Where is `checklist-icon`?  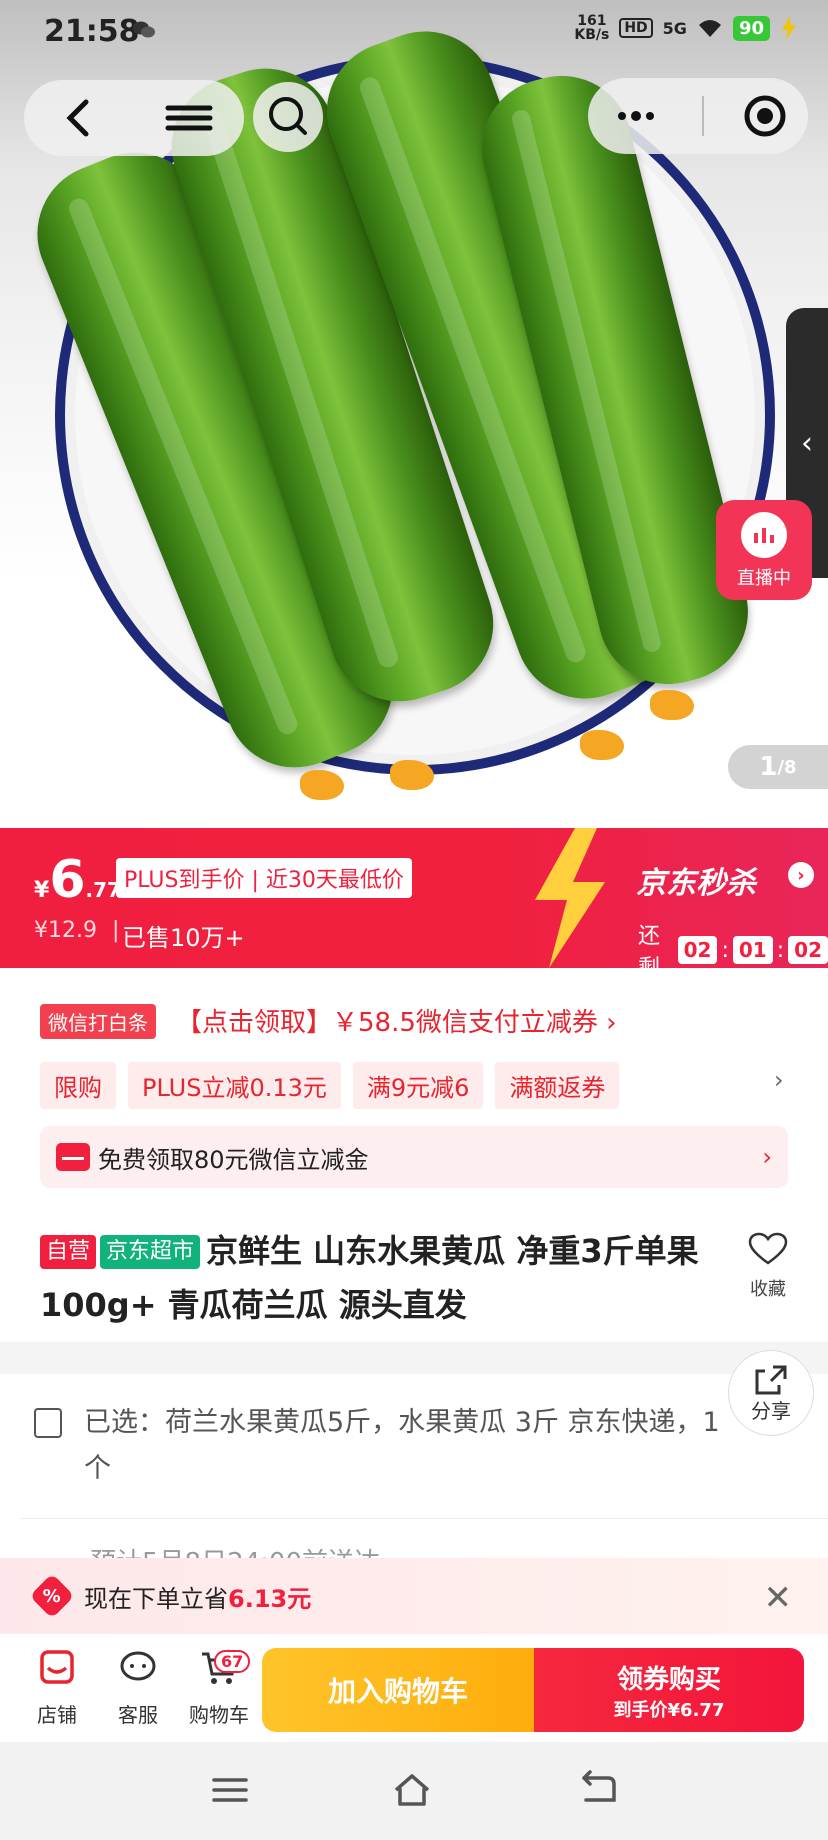 checklist-icon is located at coordinates (48, 1423).